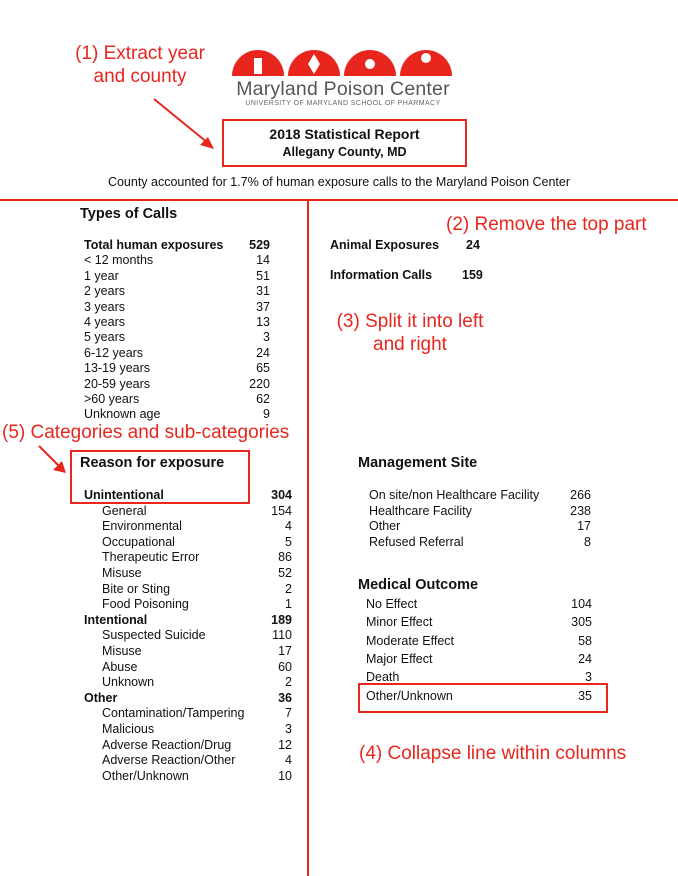 The image size is (678, 876). What do you see at coordinates (259, 245) in the screenshot?
I see `types-of-calls-row-value: 529` at bounding box center [259, 245].